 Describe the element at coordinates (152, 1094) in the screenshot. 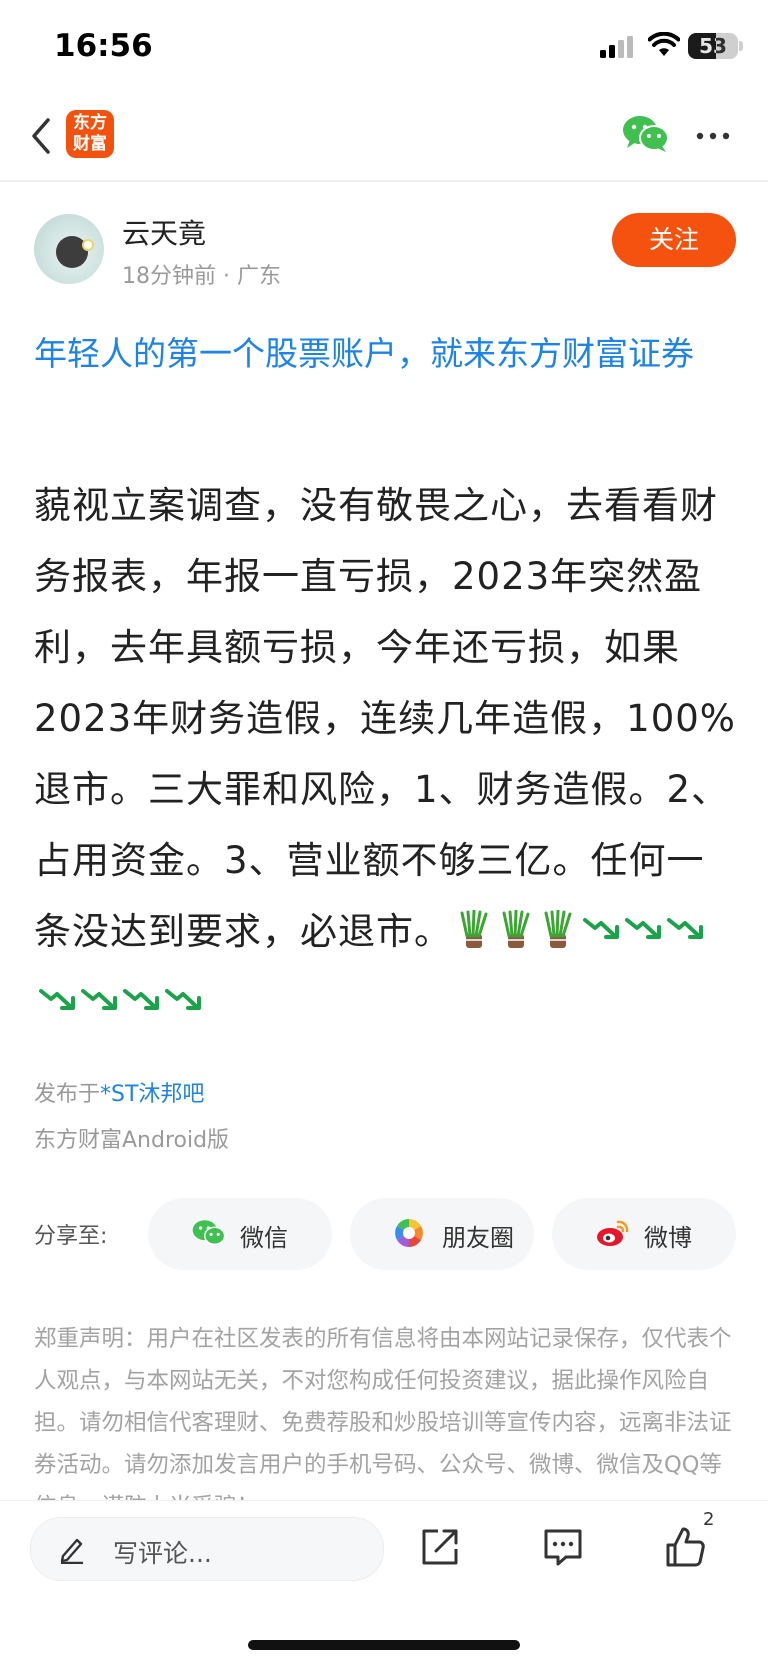

I see `bar-link: *ST沐邦吧` at that location.